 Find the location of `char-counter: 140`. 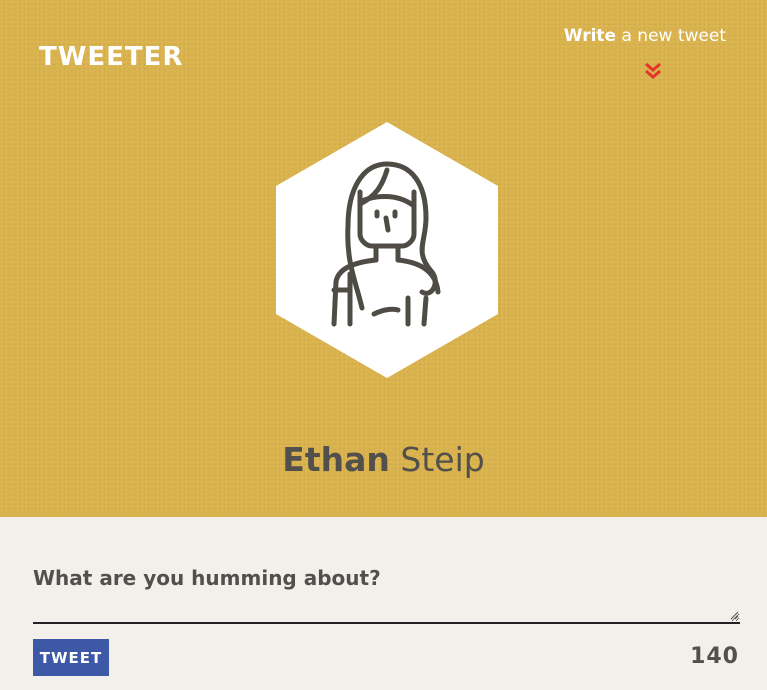

char-counter: 140 is located at coordinates (714, 656).